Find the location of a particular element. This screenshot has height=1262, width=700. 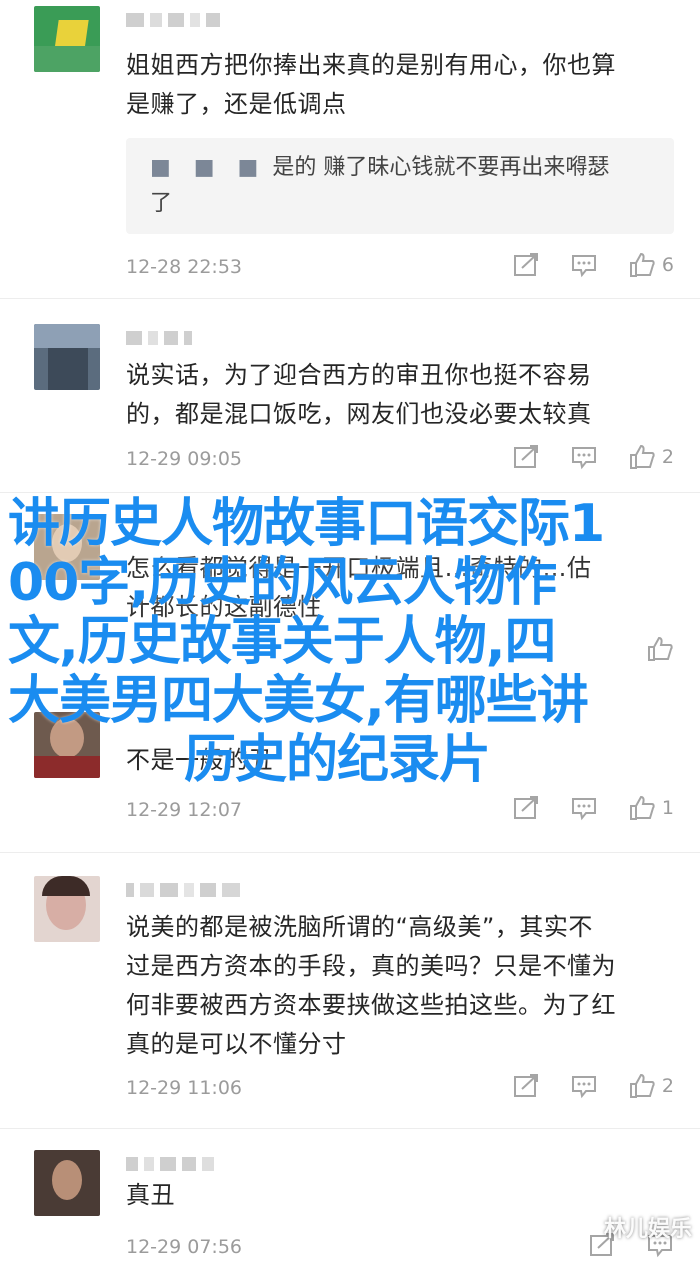

quoted-reply: ■ ■ ■ 是的 赚了昧心钱就不要再出来嘚瑟 了 is located at coordinates (400, 186).